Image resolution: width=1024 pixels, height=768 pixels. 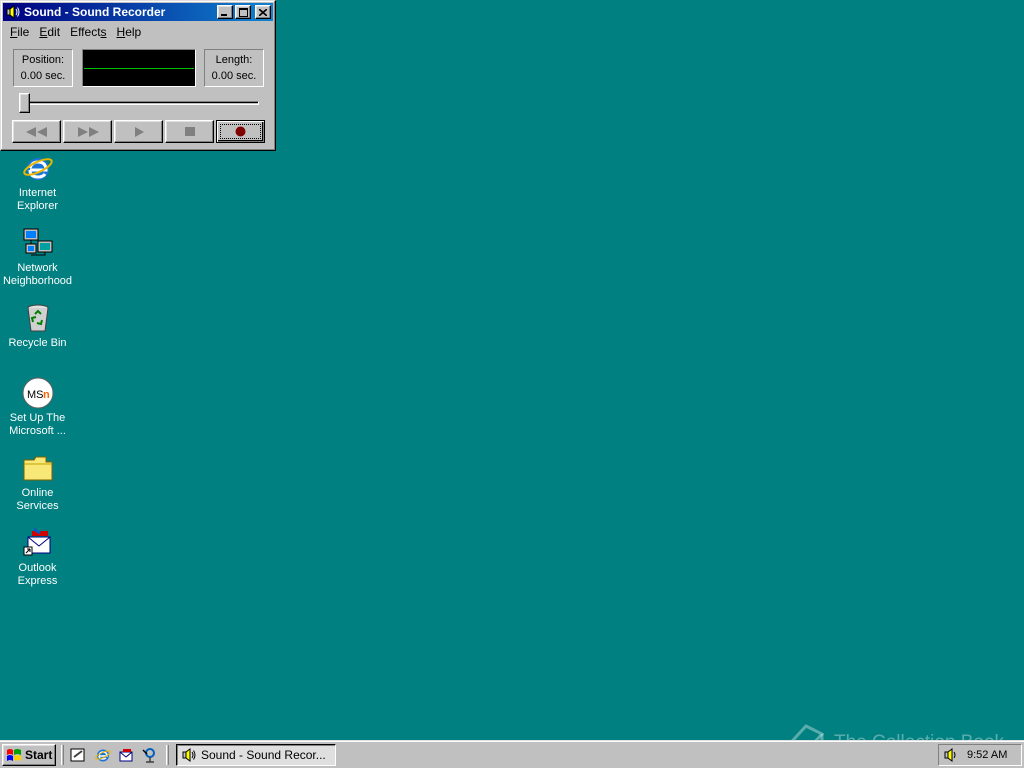 I want to click on menu-effects: Effects, so click(x=88, y=32).